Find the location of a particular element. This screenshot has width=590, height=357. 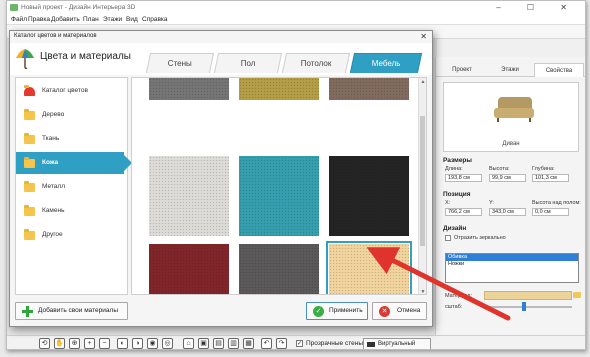

tab-walls: Стены is located at coordinates (180, 63).